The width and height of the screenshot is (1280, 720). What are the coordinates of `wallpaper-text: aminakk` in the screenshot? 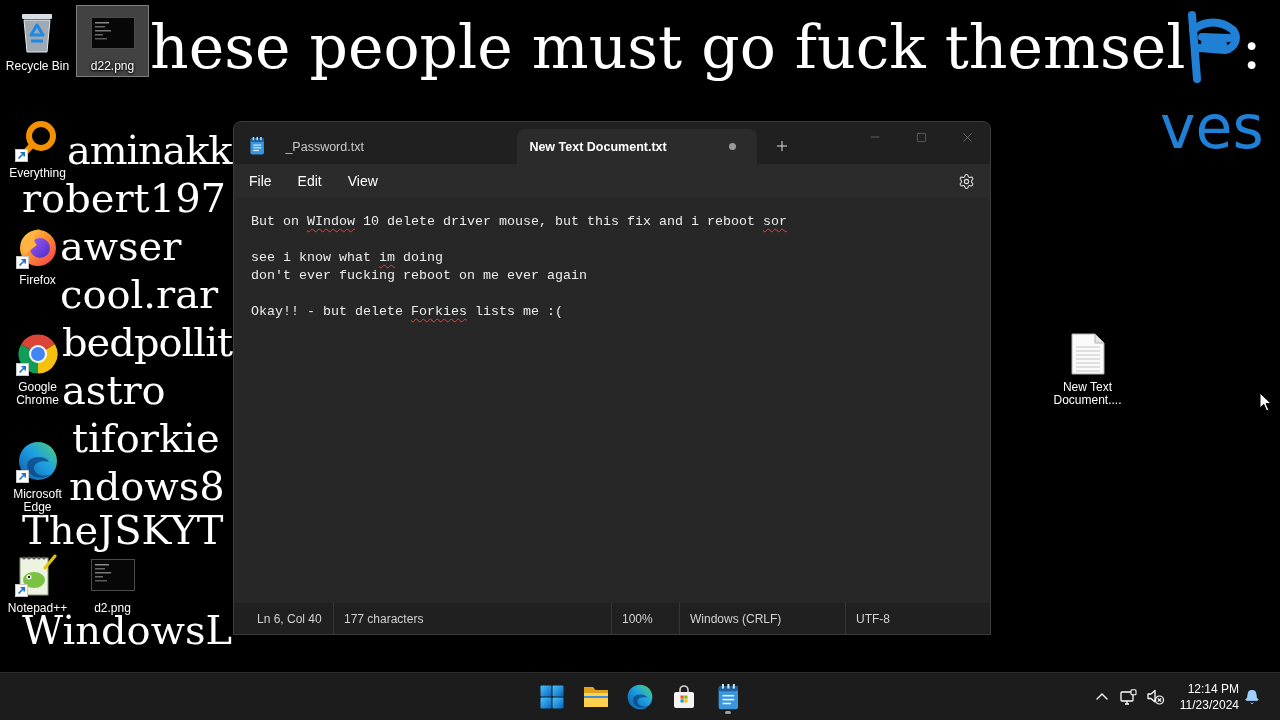 It's located at (149, 150).